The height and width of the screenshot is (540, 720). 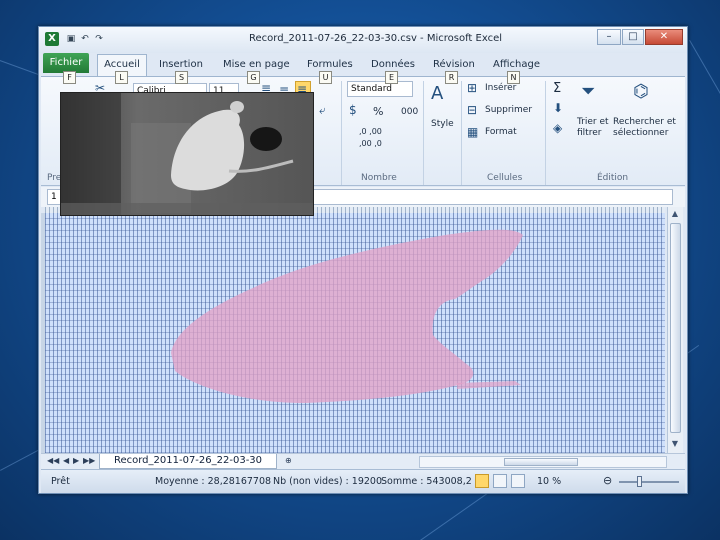 I want to click on tab-revision: Révision, so click(x=454, y=64).